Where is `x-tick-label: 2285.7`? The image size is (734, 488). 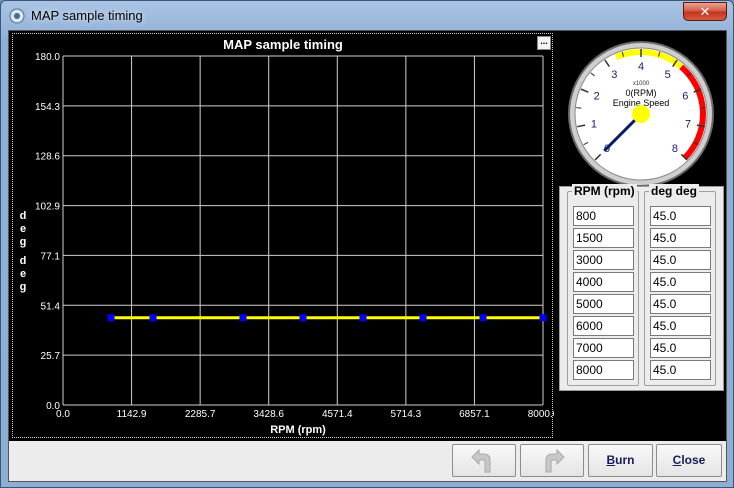 x-tick-label: 2285.7 is located at coordinates (200, 414).